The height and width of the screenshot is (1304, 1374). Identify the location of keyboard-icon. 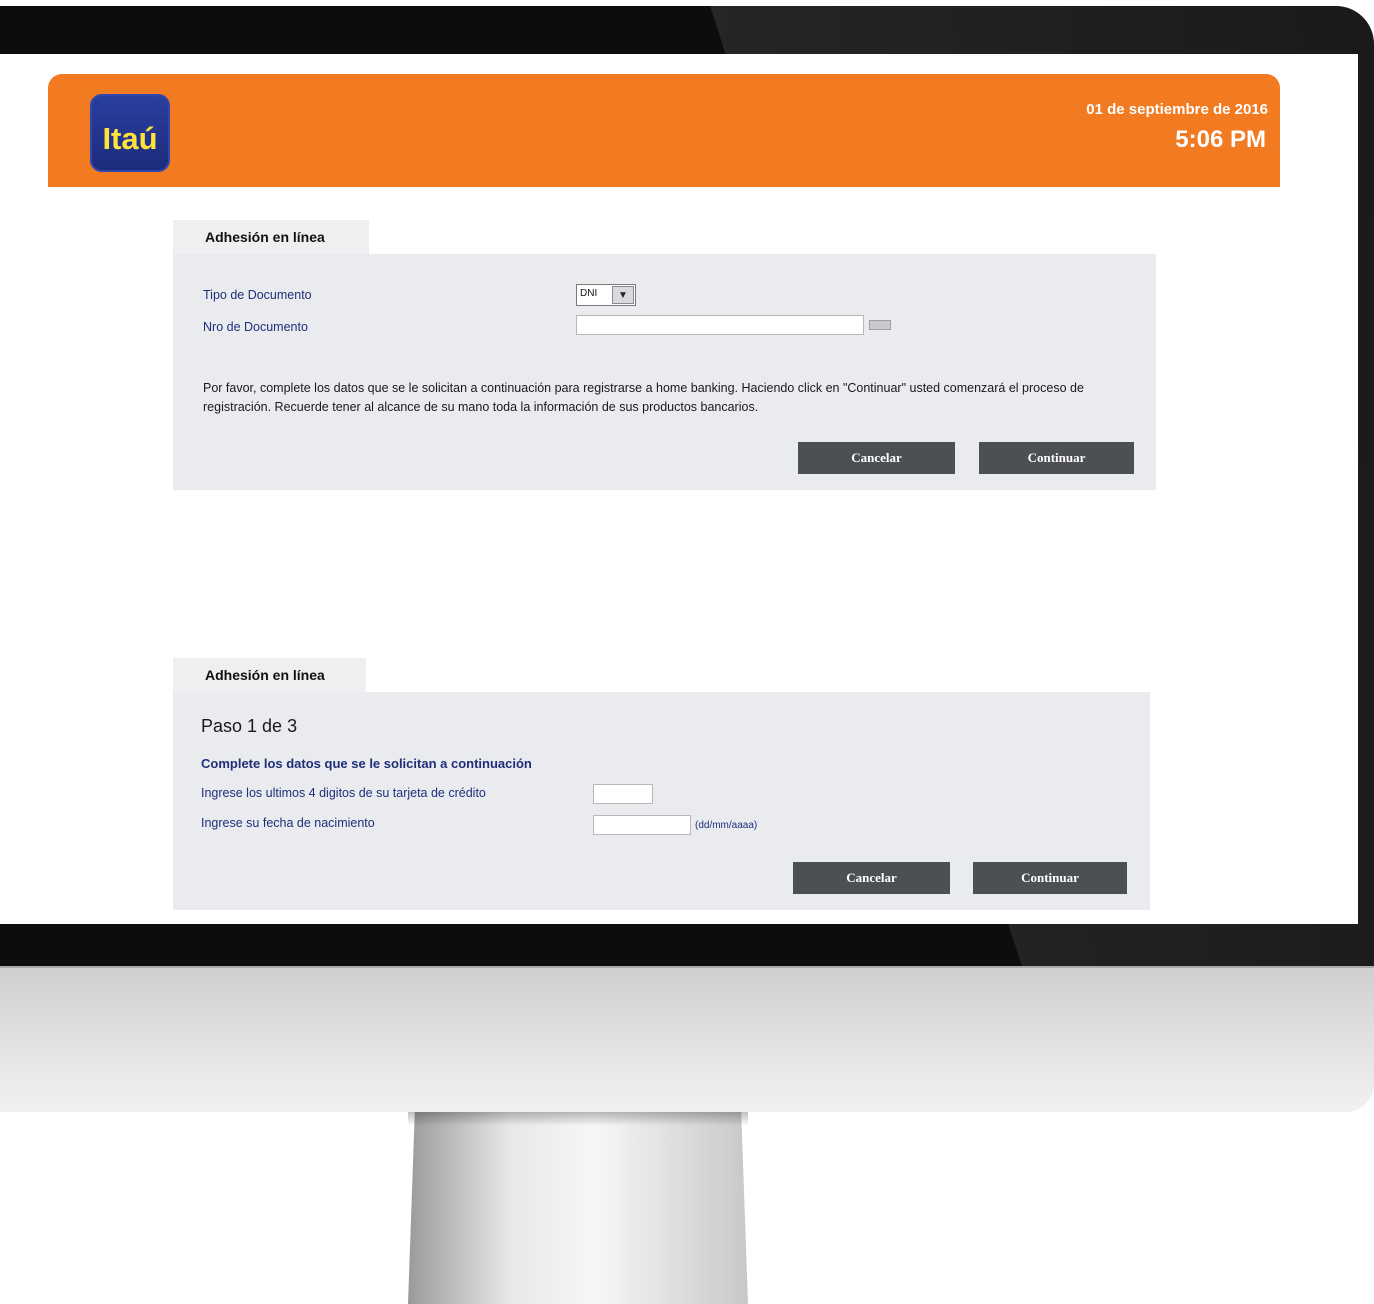
(880, 325).